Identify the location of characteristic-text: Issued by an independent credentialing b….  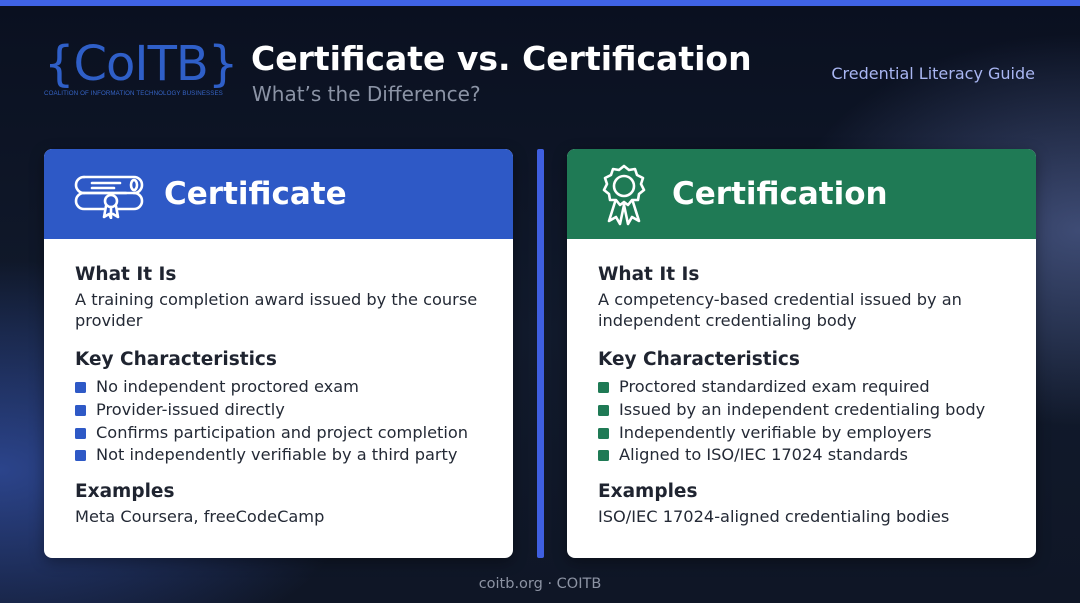
(802, 409).